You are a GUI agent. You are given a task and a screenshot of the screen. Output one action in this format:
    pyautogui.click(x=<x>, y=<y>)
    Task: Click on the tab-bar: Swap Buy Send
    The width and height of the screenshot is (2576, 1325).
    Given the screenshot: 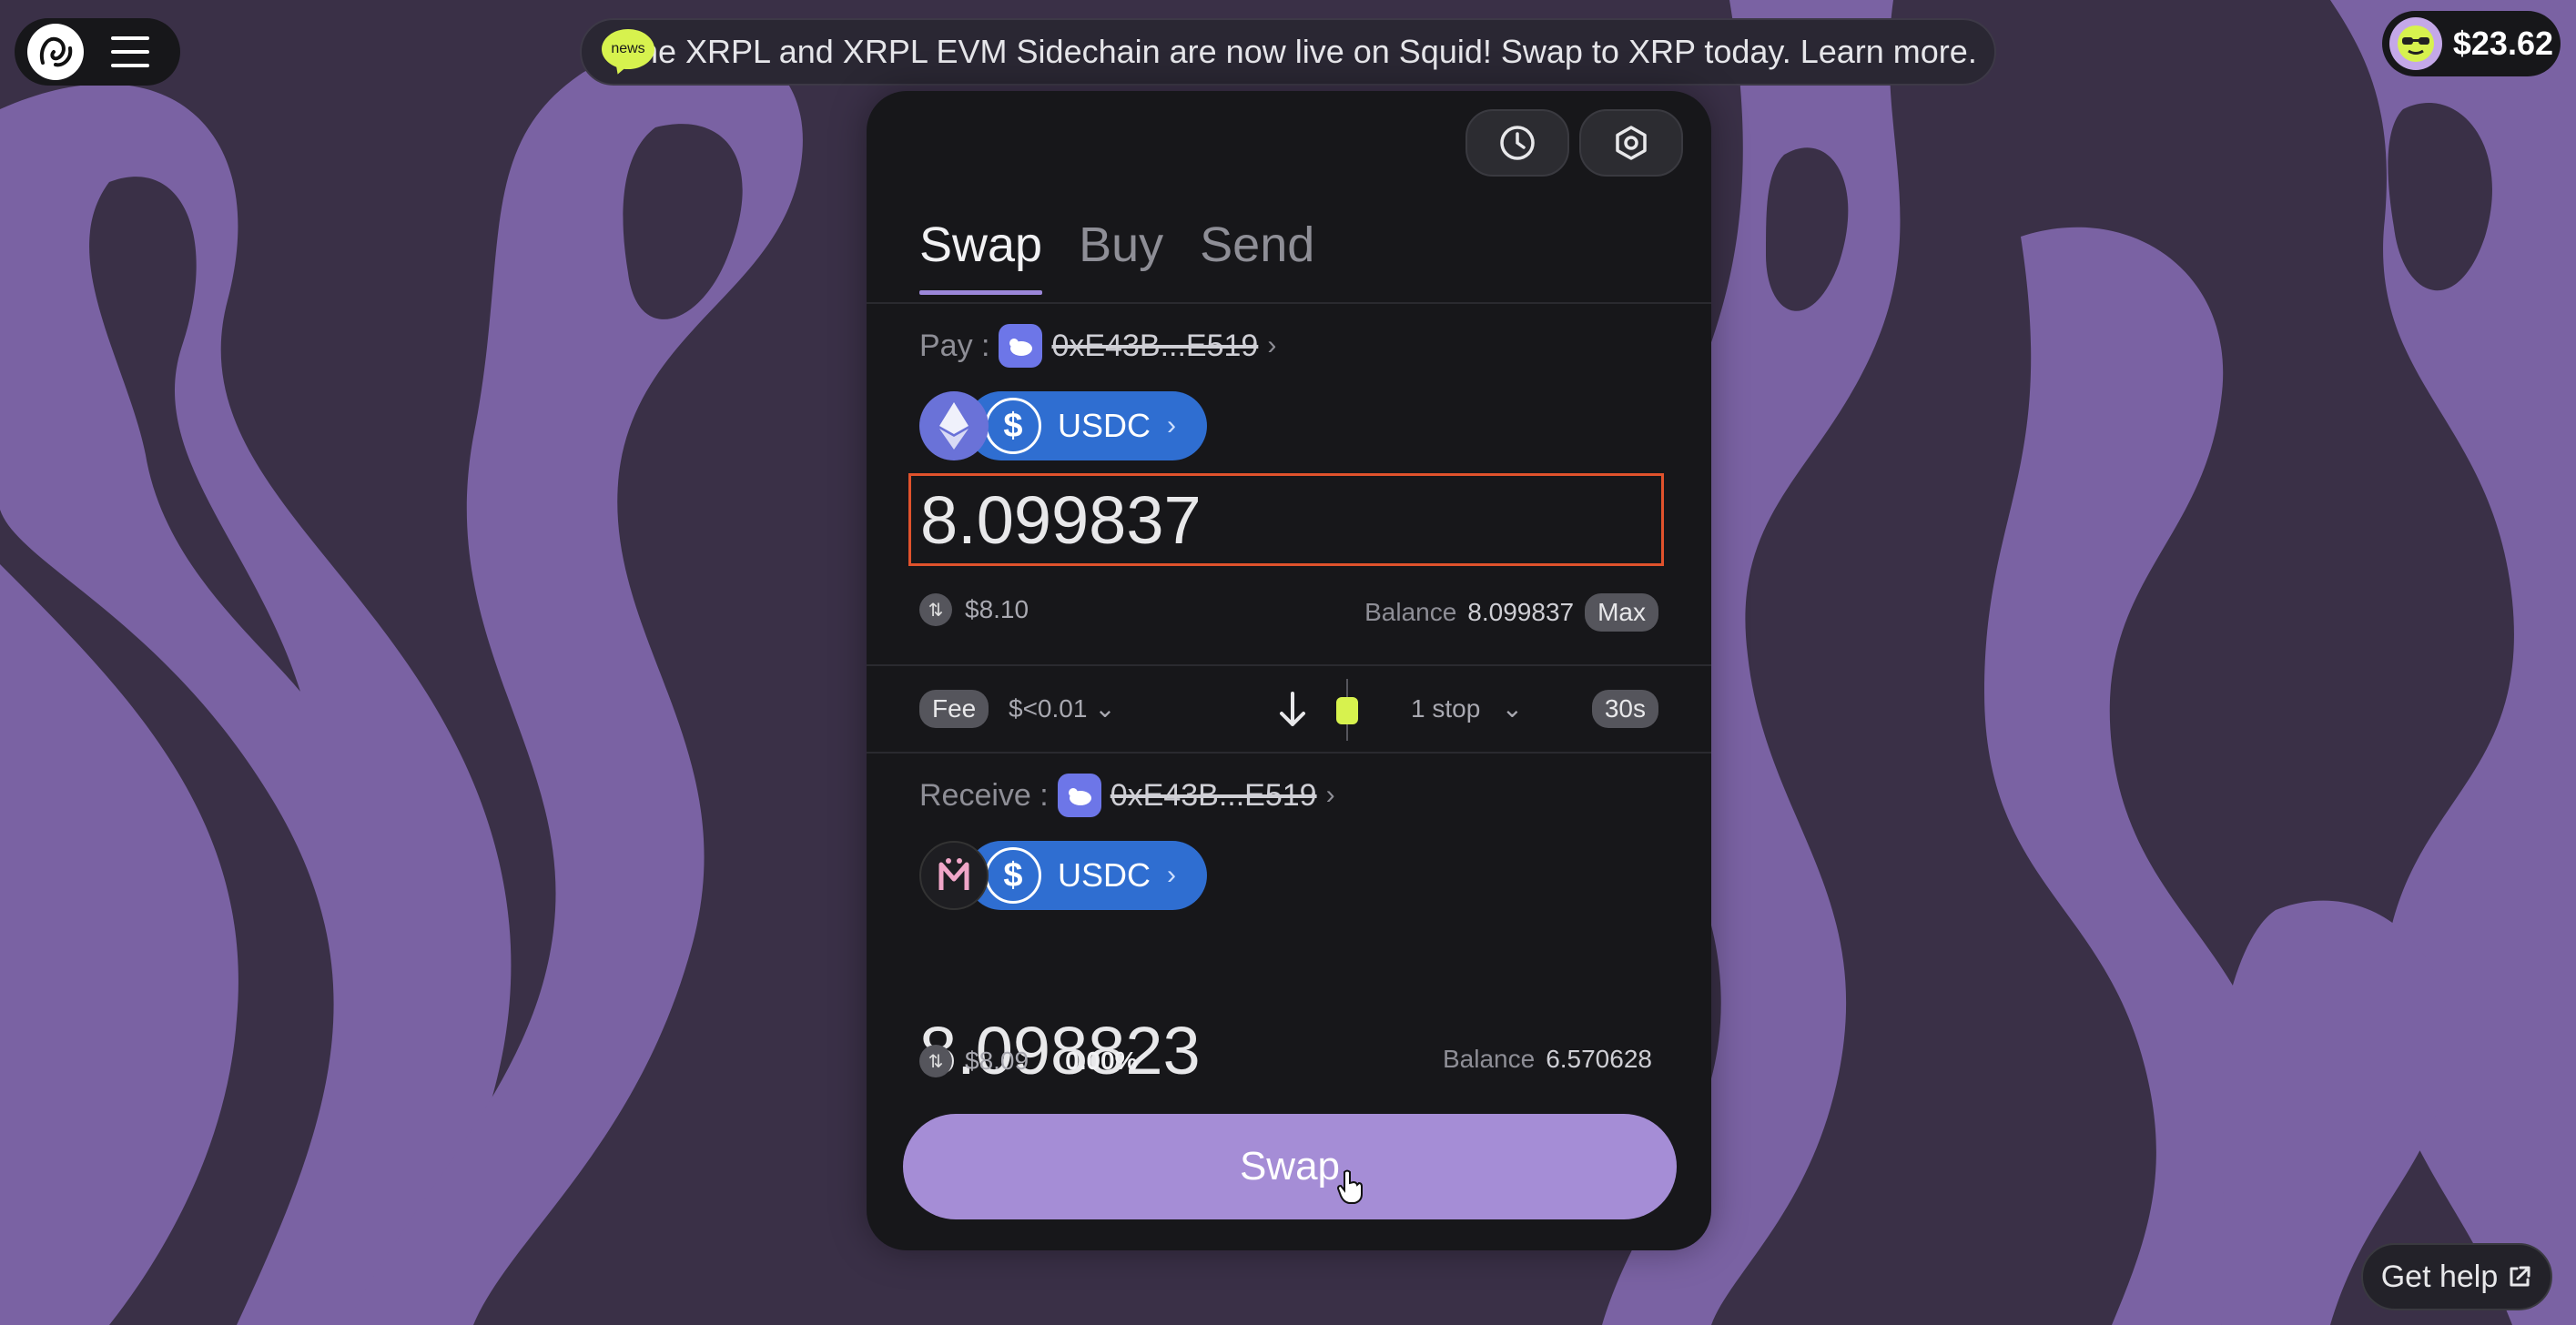 What is the action you would take?
    pyautogui.click(x=1116, y=256)
    